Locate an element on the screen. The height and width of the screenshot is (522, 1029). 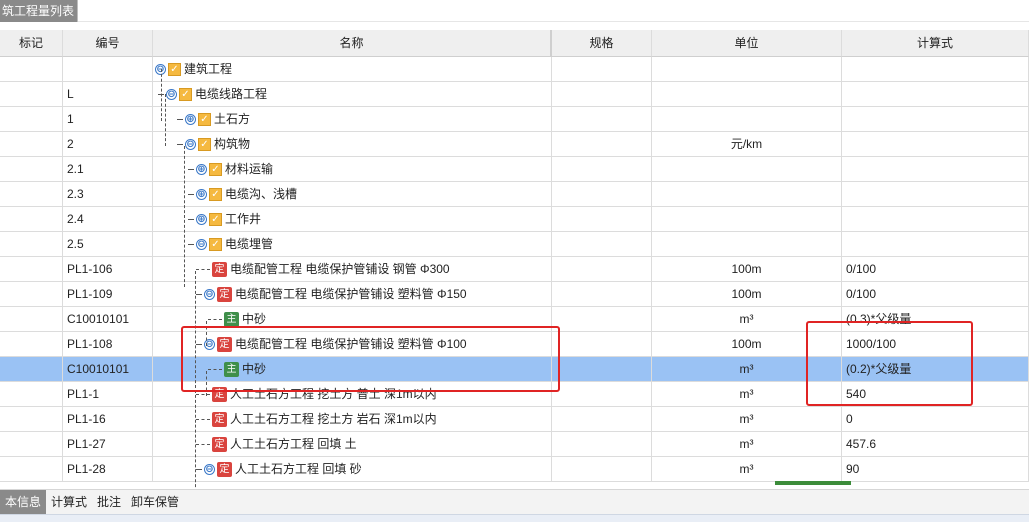
cell-formula: 0 is located at coordinates (935, 419).